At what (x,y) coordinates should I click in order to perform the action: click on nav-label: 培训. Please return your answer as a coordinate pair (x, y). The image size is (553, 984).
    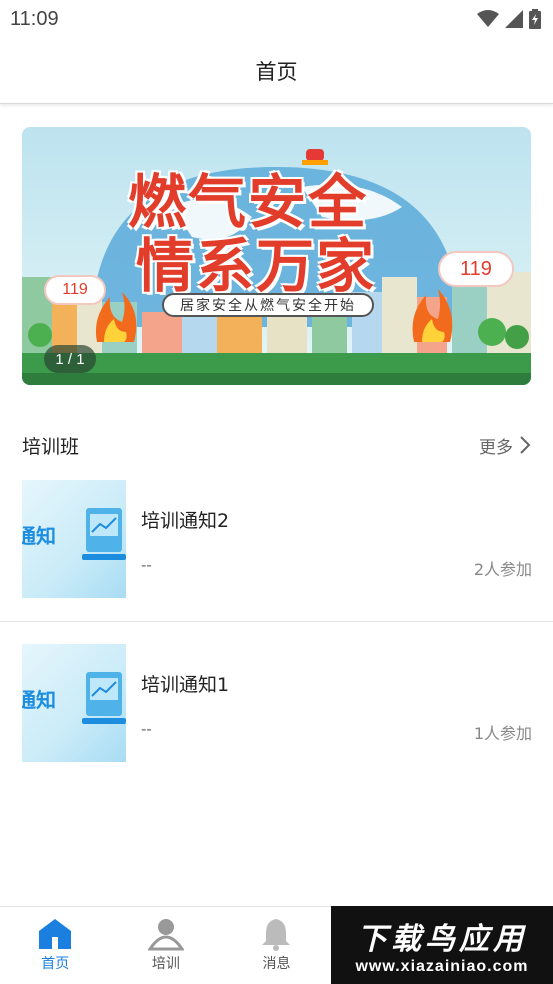
    Looking at the image, I should click on (165, 964).